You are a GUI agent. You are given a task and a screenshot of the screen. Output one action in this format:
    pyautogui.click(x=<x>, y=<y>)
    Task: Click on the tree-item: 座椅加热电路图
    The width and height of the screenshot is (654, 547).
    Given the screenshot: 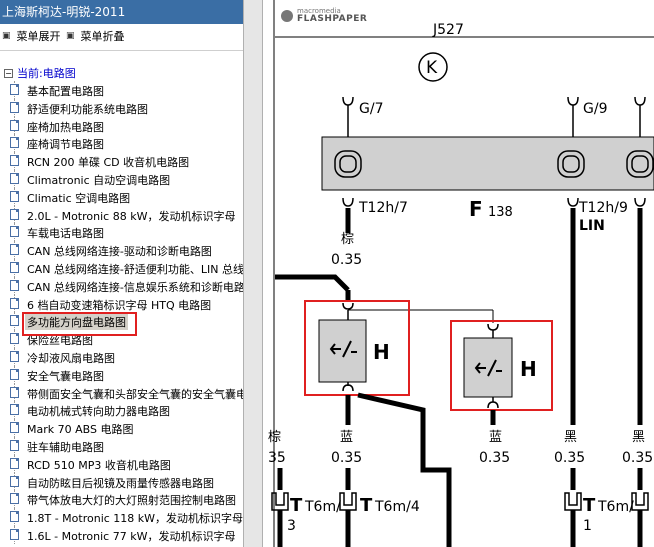 What is the action you would take?
    pyautogui.click(x=121, y=125)
    